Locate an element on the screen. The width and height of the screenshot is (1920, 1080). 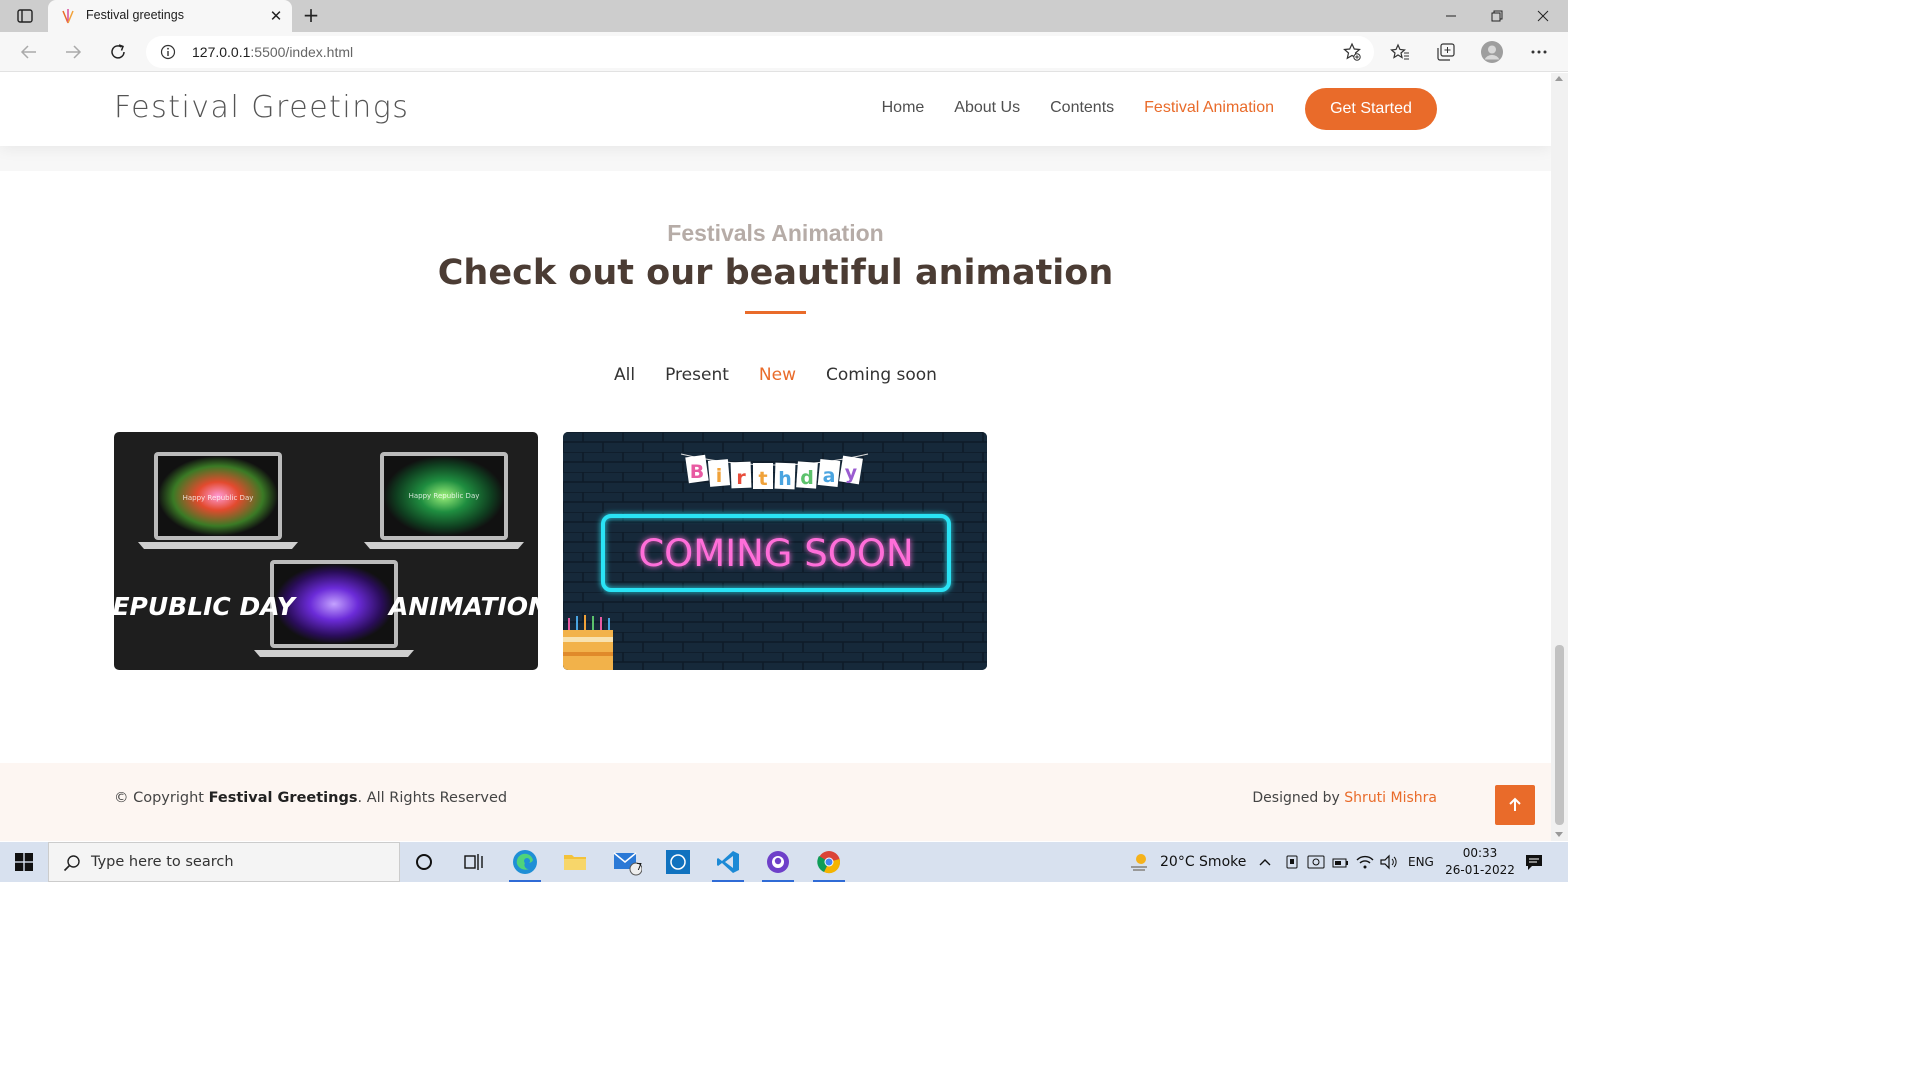
close-window-button is located at coordinates (1543, 16).